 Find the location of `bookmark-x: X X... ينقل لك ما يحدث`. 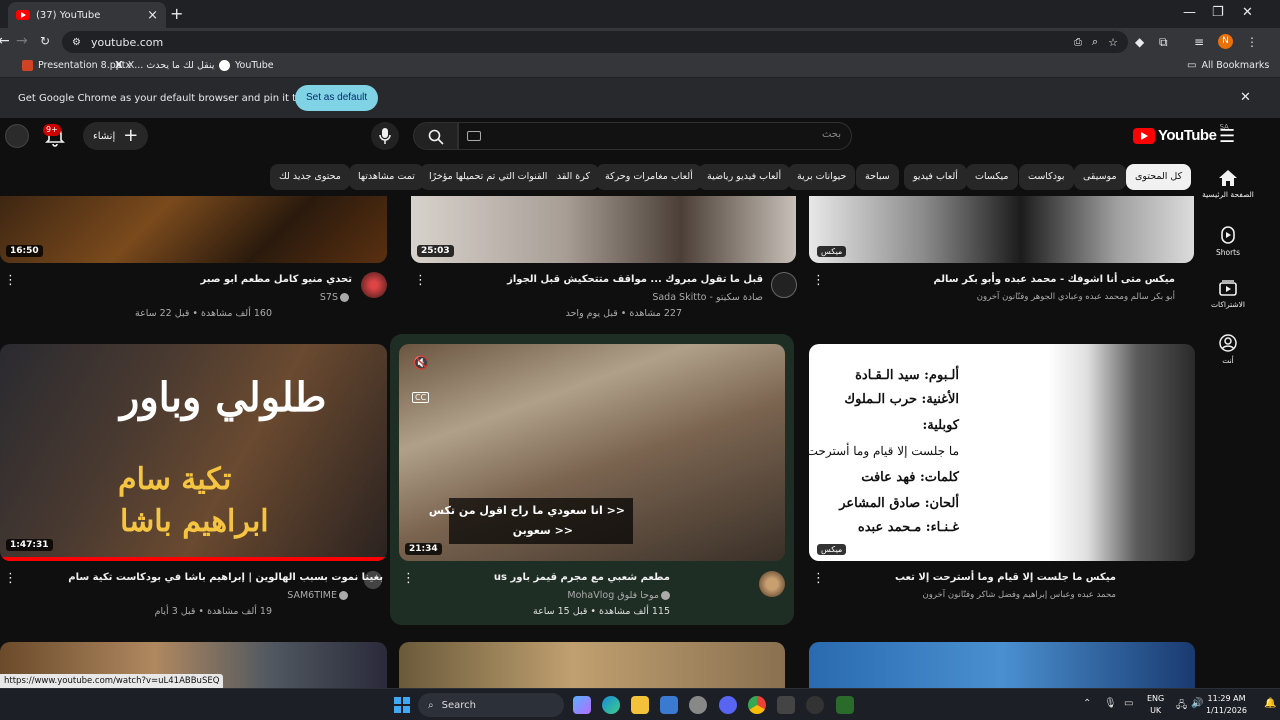

bookmark-x: X X... ينقل لك ما يحدث is located at coordinates (164, 65).